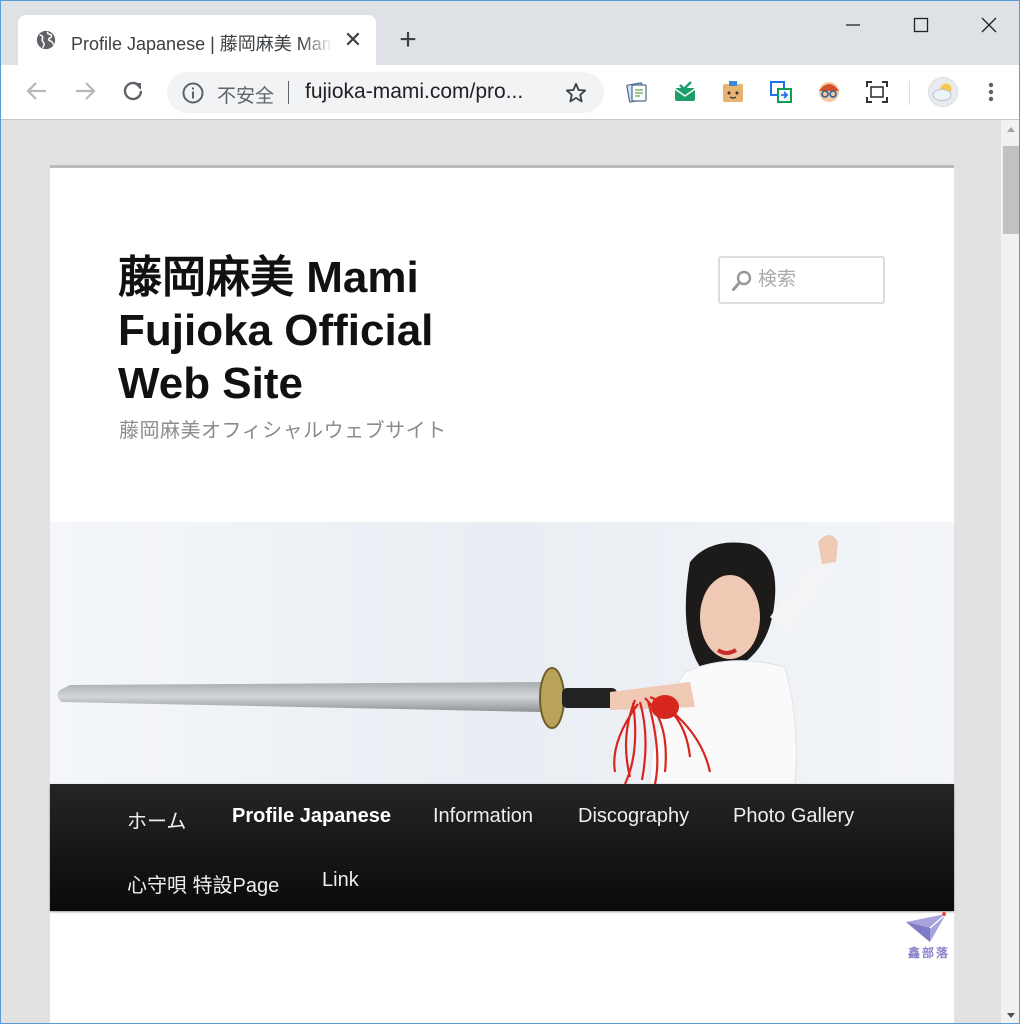  What do you see at coordinates (85, 91) in the screenshot?
I see `forward-arrow-icon` at bounding box center [85, 91].